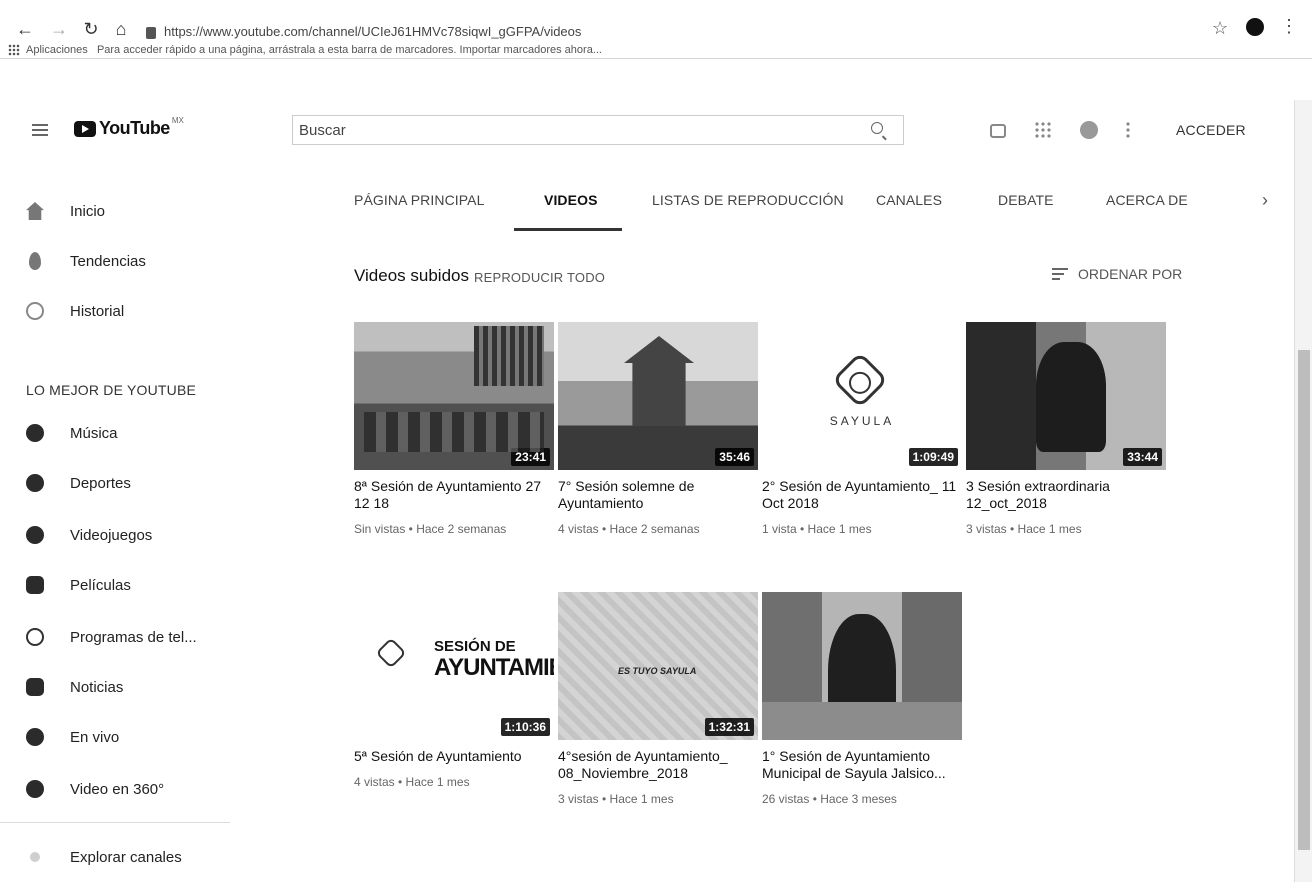  Describe the element at coordinates (579, 130) in the screenshot. I see `search-input` at that location.